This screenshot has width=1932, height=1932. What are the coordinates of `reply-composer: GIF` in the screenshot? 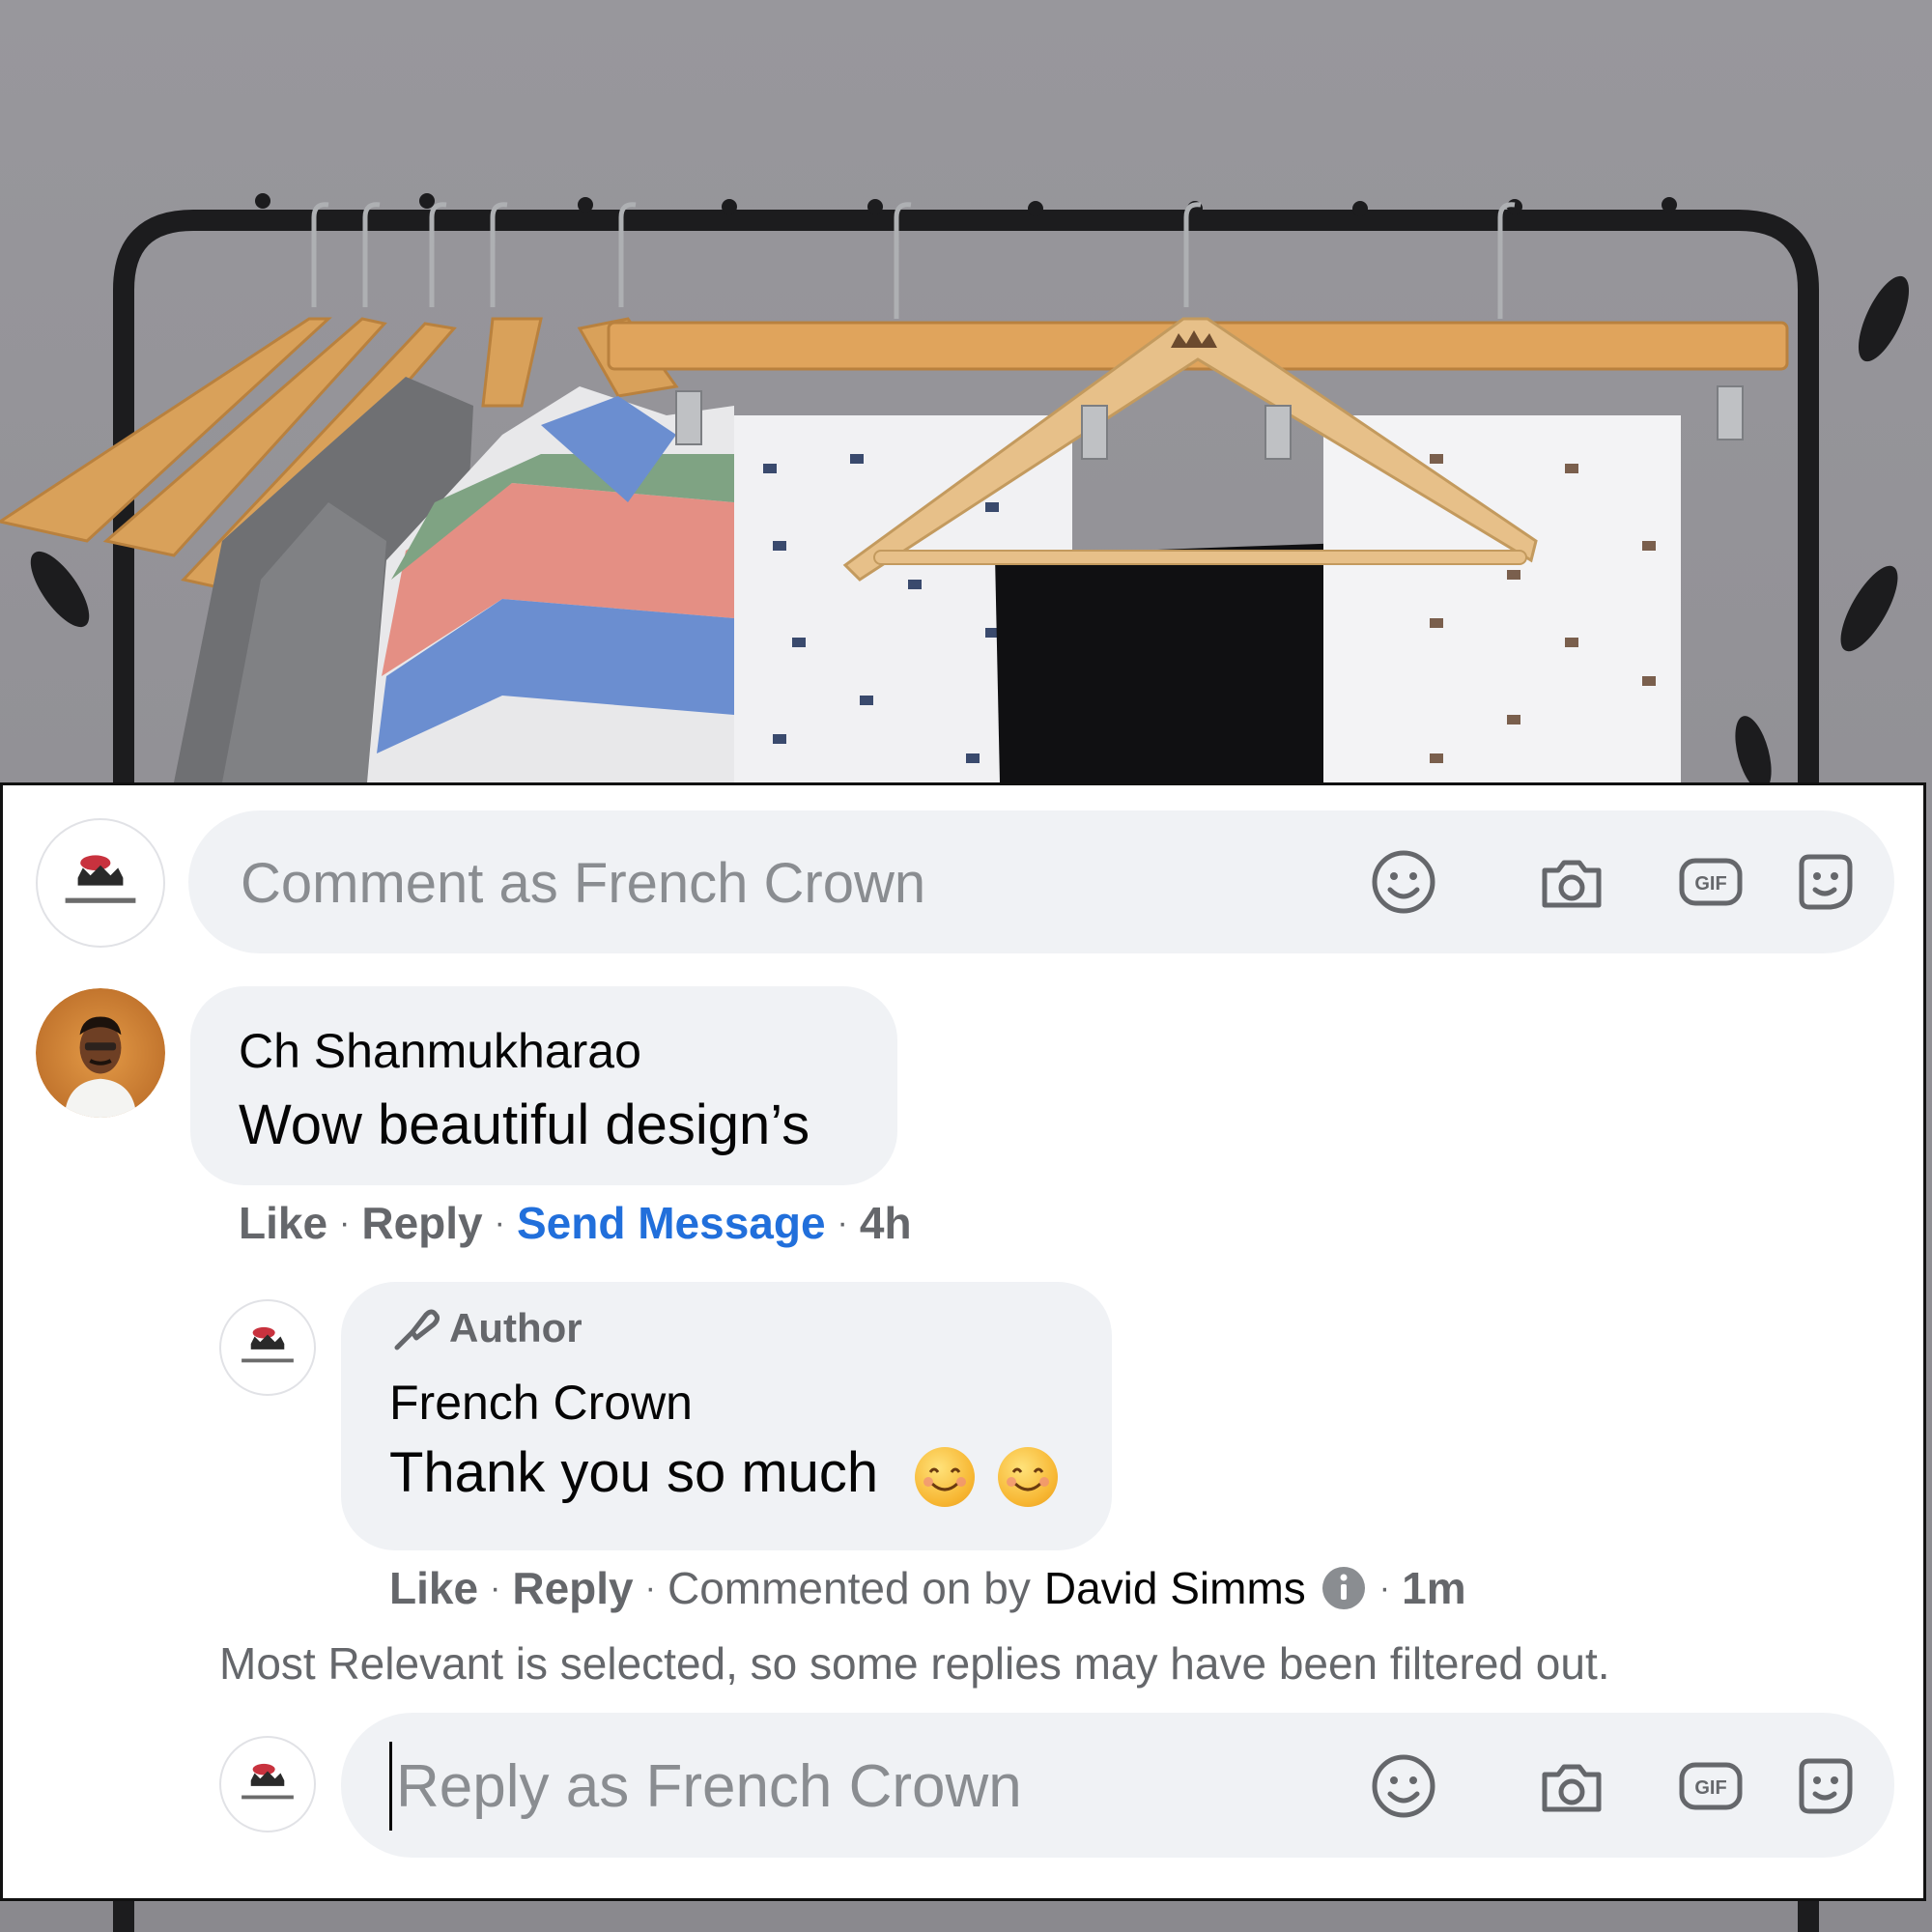 It's located at (1117, 1785).